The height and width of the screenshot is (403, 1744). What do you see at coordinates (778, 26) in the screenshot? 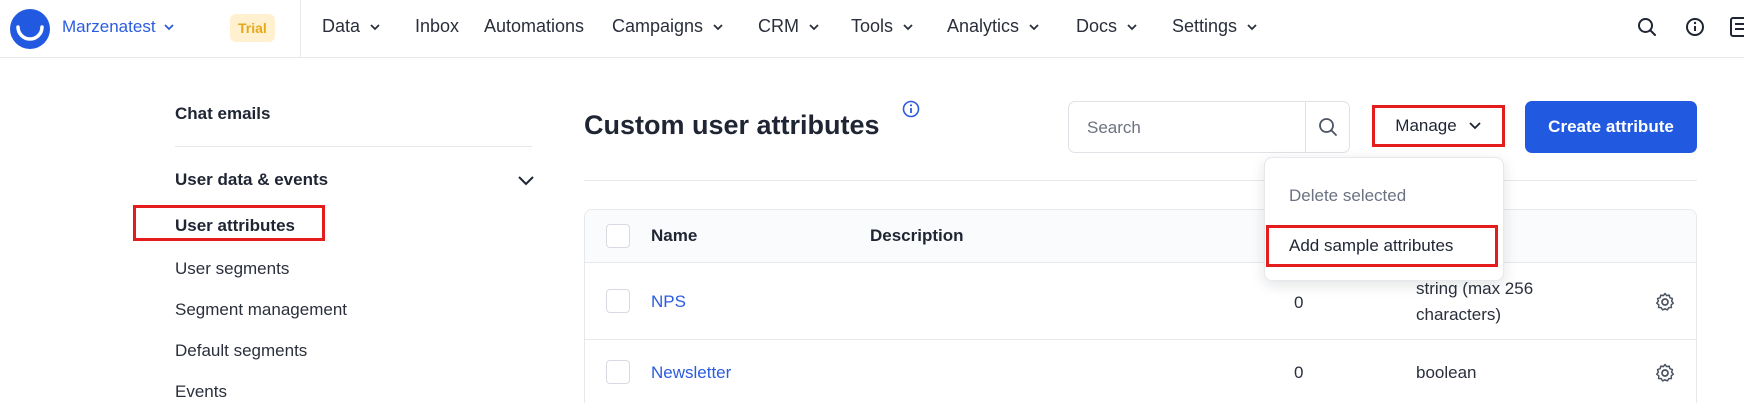
I see `nav-label: CRM` at bounding box center [778, 26].